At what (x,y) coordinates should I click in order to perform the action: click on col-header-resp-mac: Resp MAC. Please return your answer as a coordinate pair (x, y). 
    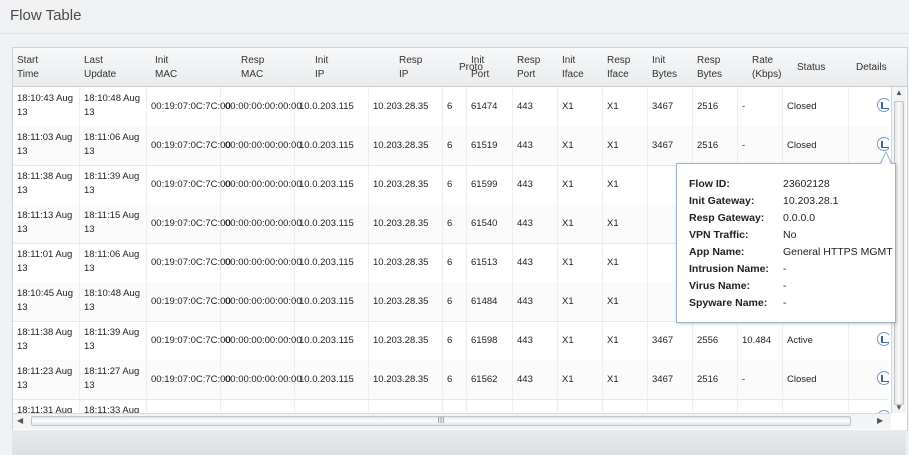
    Looking at the image, I should click on (252, 68).